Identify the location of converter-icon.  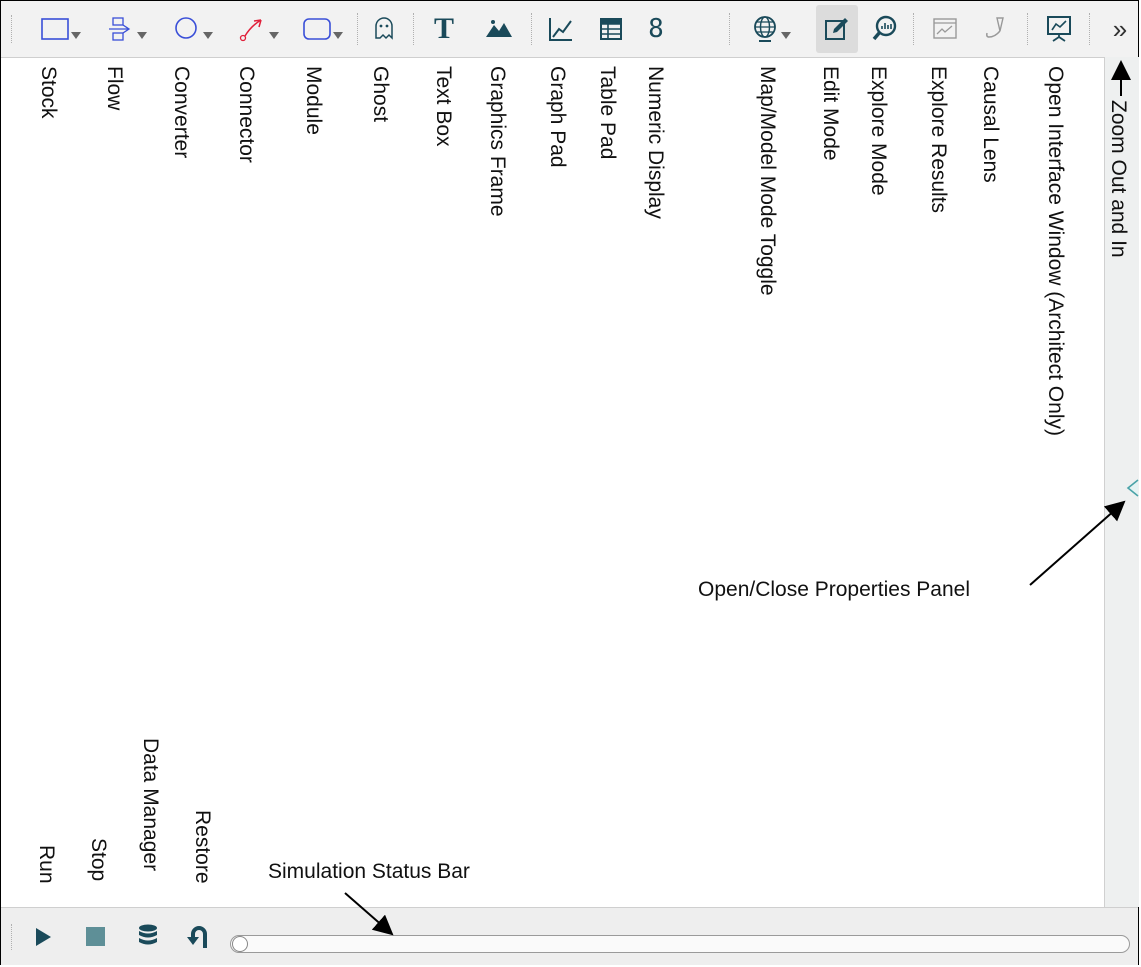
(194, 28).